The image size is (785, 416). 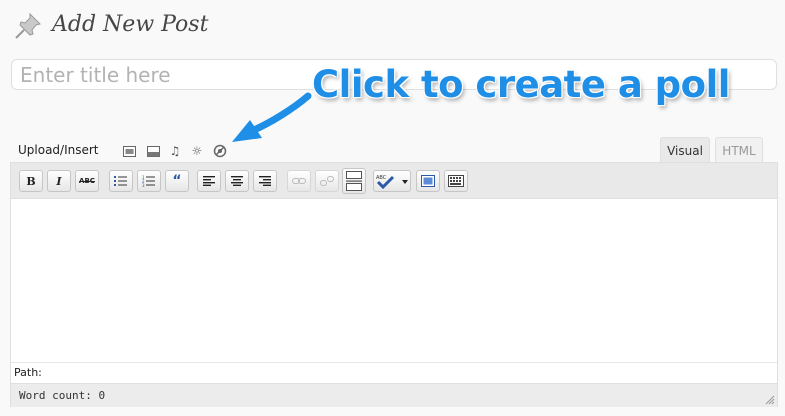 I want to click on tab-visual: Visual, so click(x=685, y=150).